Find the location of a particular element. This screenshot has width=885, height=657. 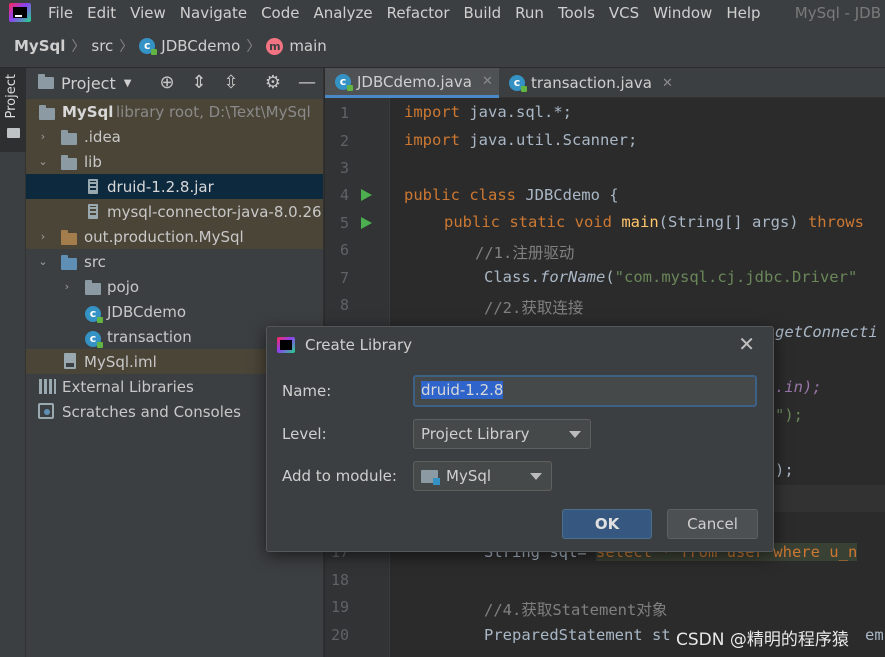

source-folder-icon is located at coordinates (69, 262).